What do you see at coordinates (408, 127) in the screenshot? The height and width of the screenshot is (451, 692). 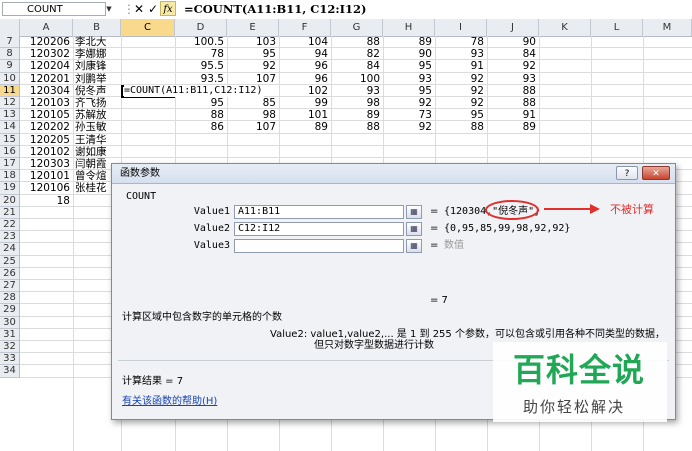 I see `cell-h14: 92` at bounding box center [408, 127].